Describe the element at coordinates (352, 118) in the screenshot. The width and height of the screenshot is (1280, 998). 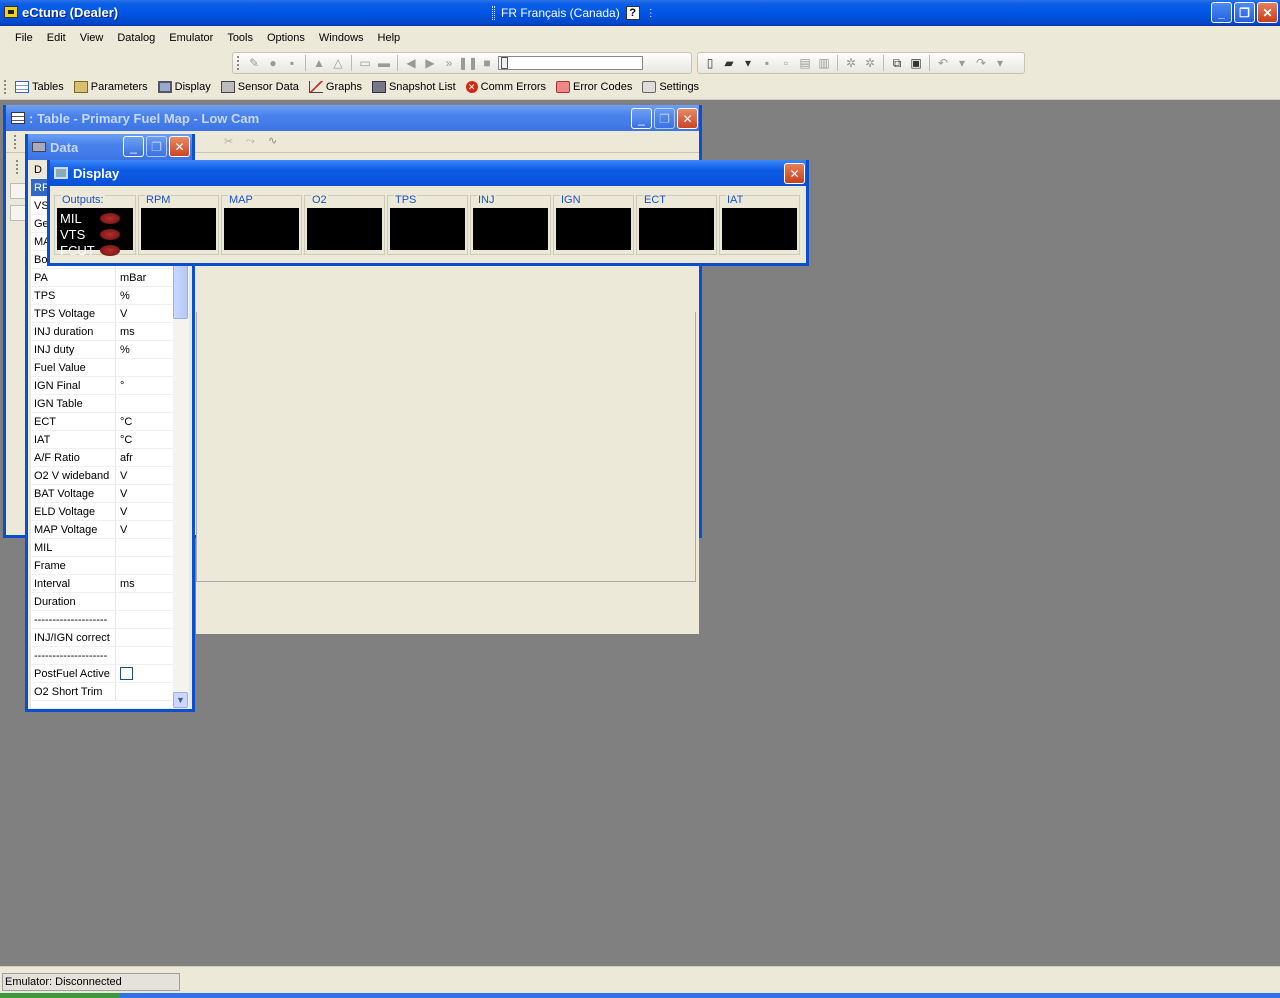
I see `table-window-title-bar: : Table - Primary Fuel Map - Low Cam` at that location.